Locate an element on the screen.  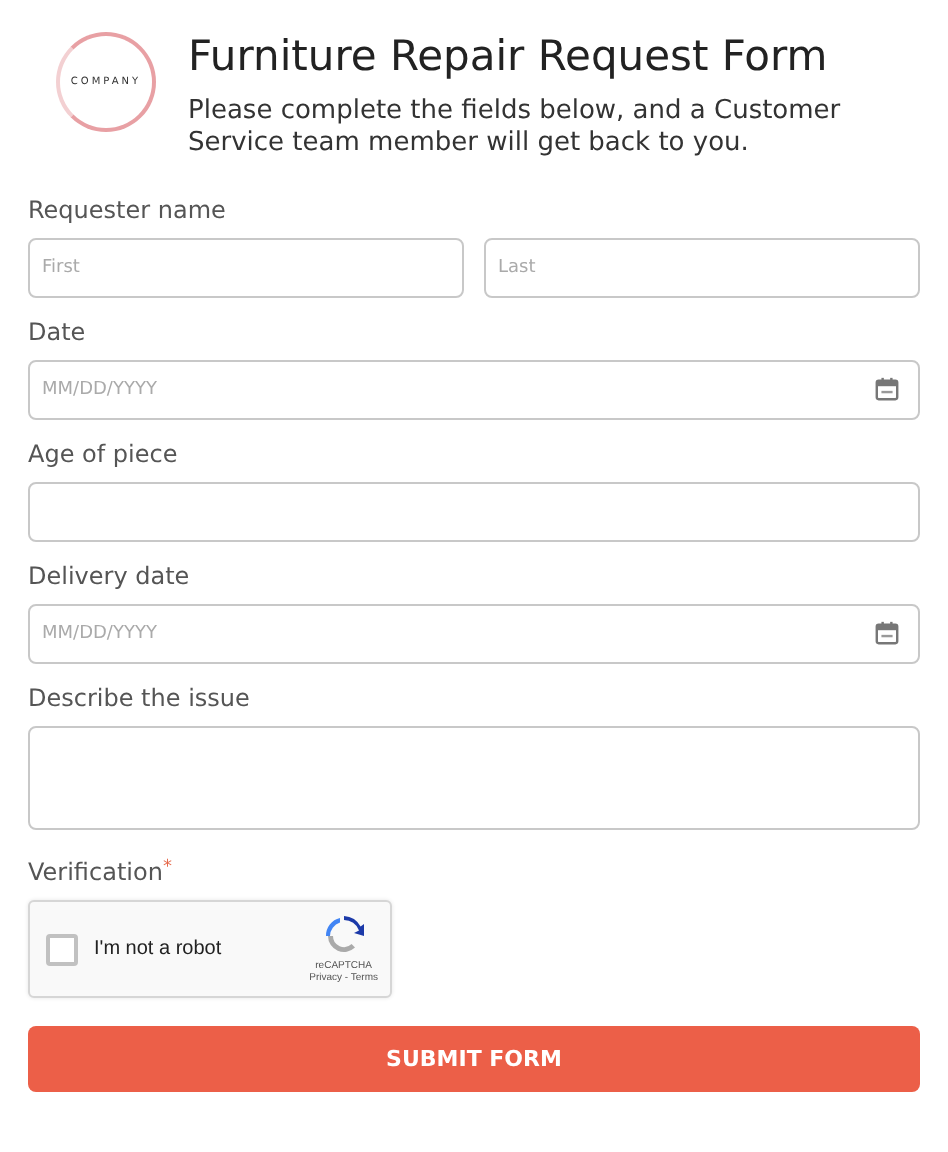
checkbox is located at coordinates (62, 949).